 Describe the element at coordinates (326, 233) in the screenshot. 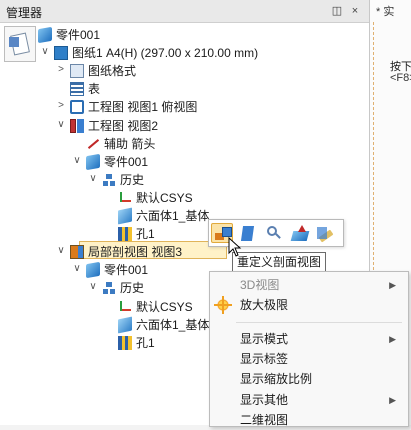

I see `edit-button` at that location.